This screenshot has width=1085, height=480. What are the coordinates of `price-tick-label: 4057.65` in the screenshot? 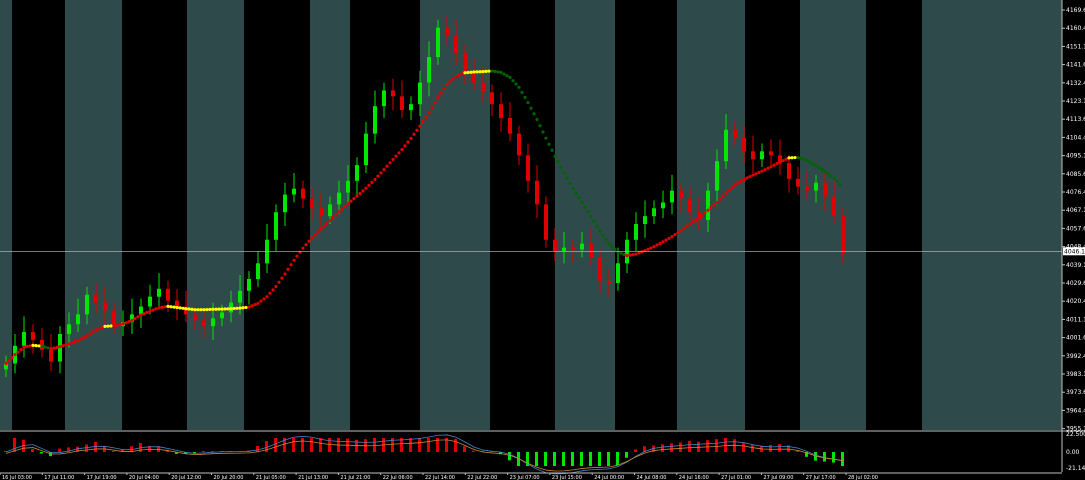 It's located at (1075, 228).